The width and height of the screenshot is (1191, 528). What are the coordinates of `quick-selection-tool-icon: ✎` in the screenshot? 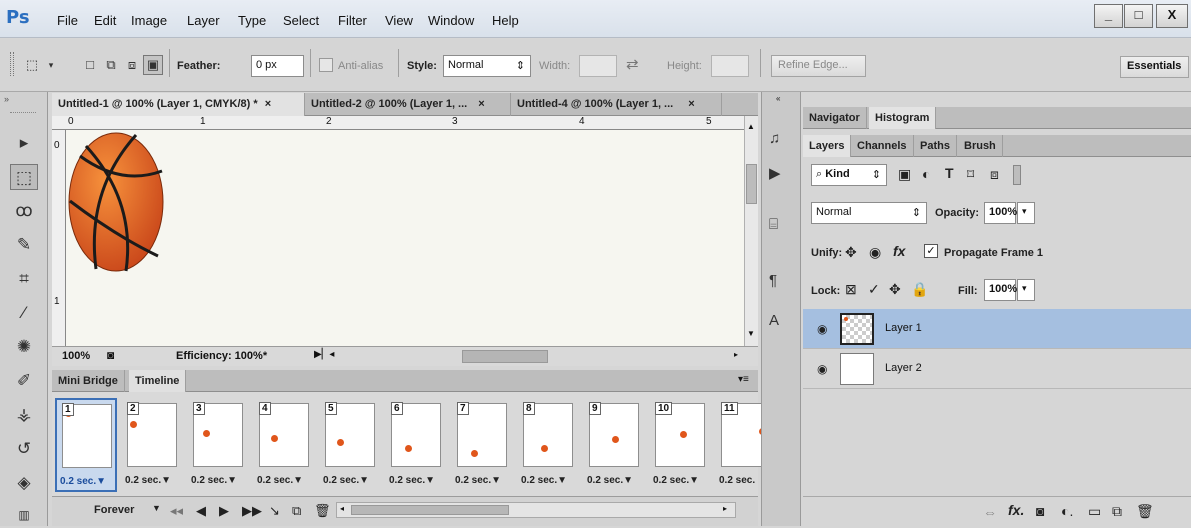 It's located at (24, 245).